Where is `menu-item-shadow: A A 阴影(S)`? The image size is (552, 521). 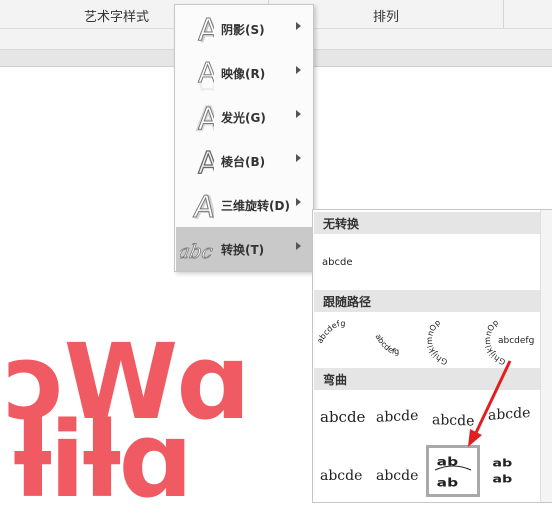
menu-item-shadow: A A 阴影(S) is located at coordinates (244, 29).